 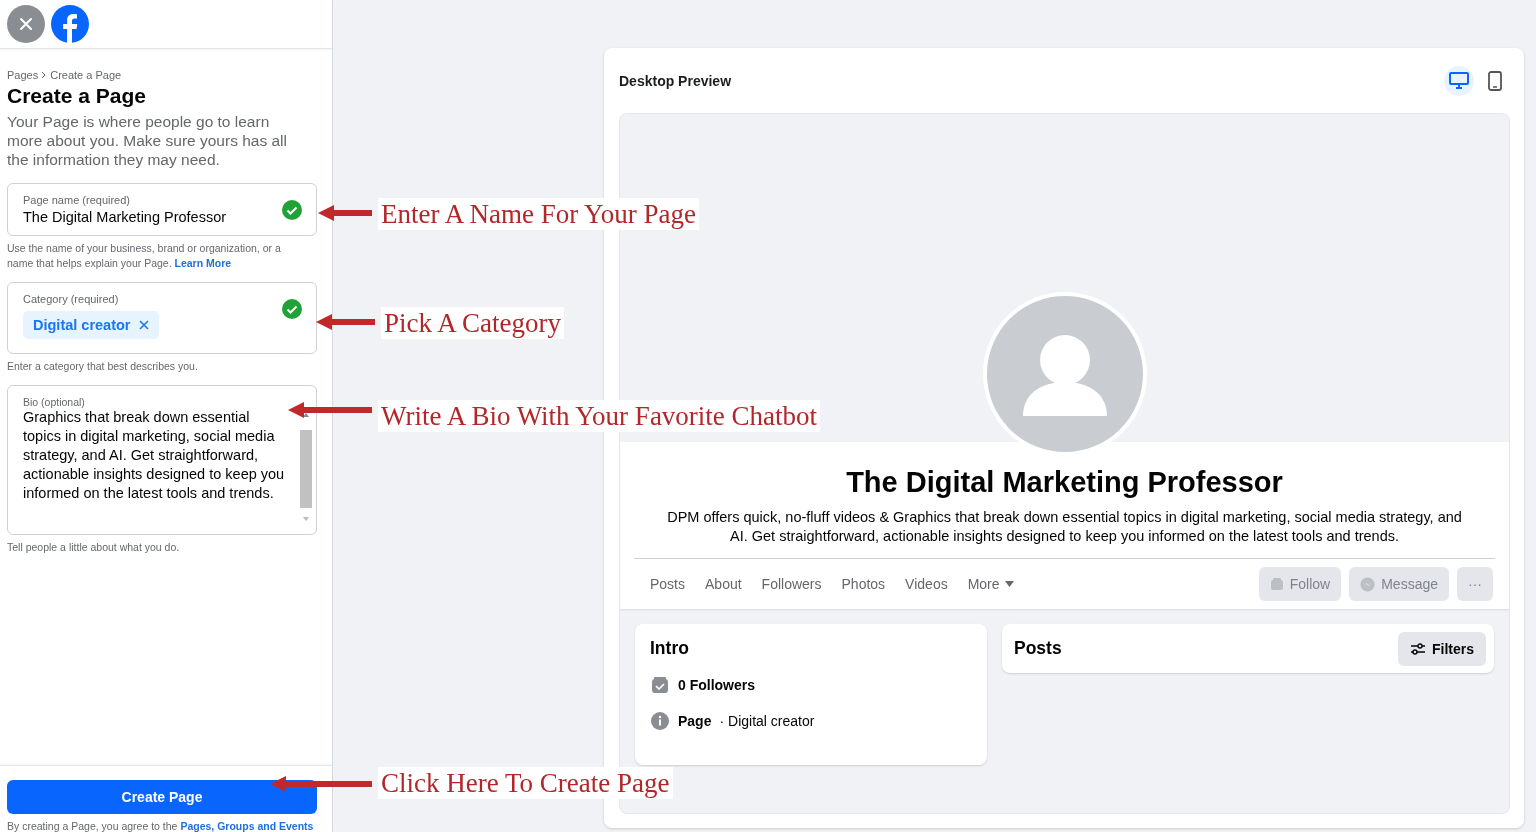 I want to click on field-value: Graphics that break down essential topics in digital marketing, social media strategy, and AI. Get straightforward, actionable insights designed to keep you informed on the latest tools and trends., so click(x=154, y=455).